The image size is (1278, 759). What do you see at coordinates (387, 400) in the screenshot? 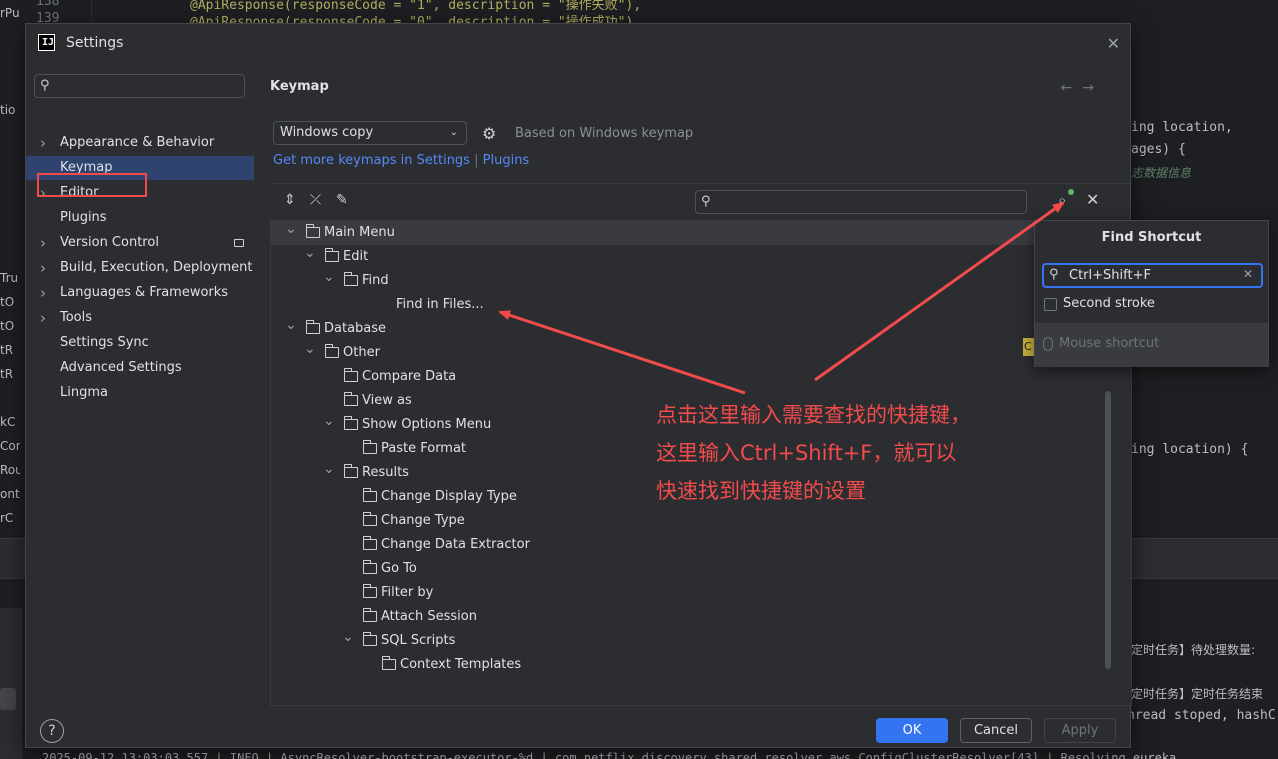
I see `tree-row-label: View as` at bounding box center [387, 400].